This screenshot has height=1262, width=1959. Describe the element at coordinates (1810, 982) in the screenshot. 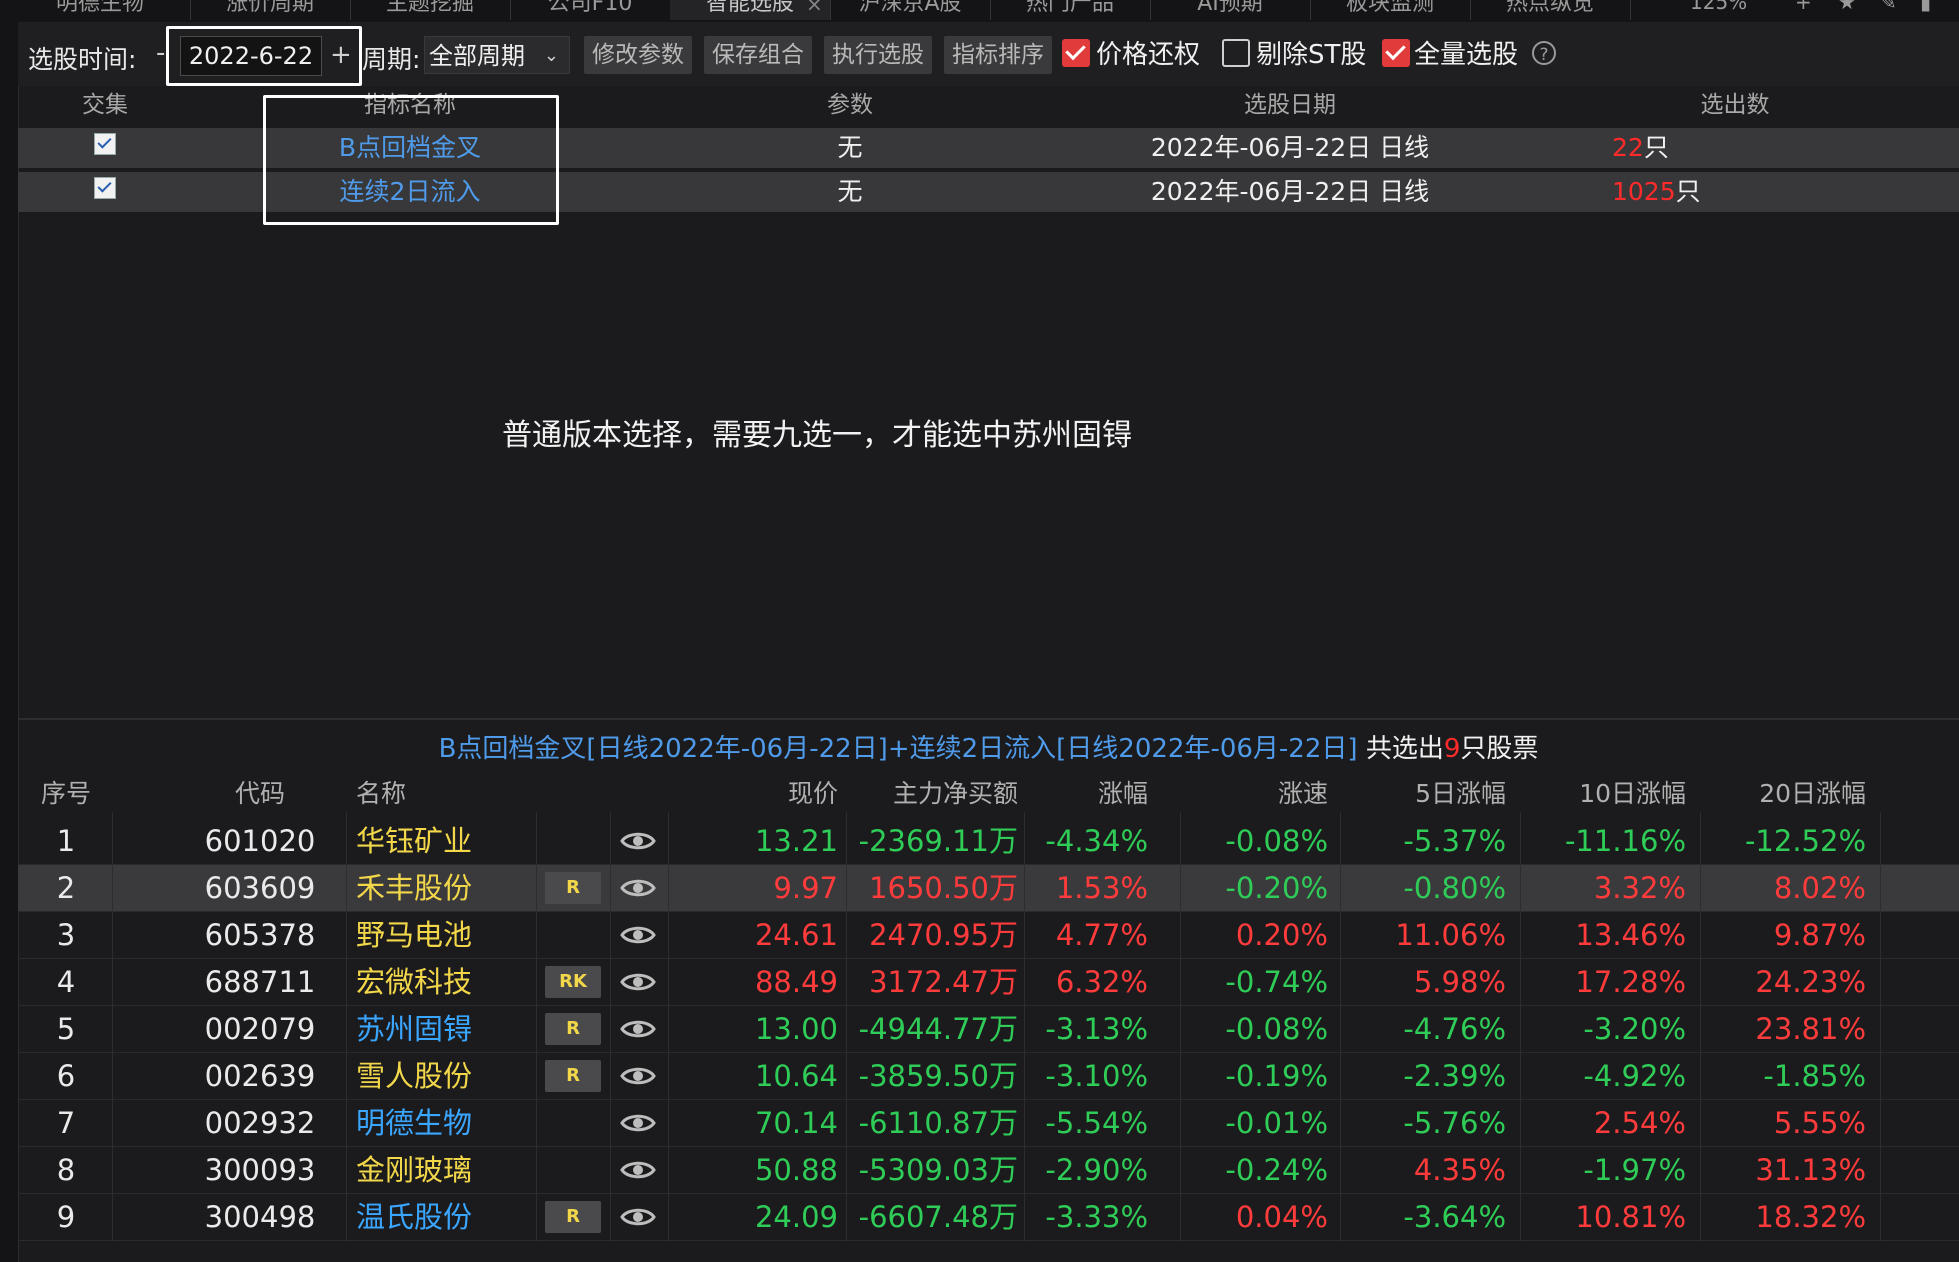

I see `row-20d-change: 24.23%` at that location.